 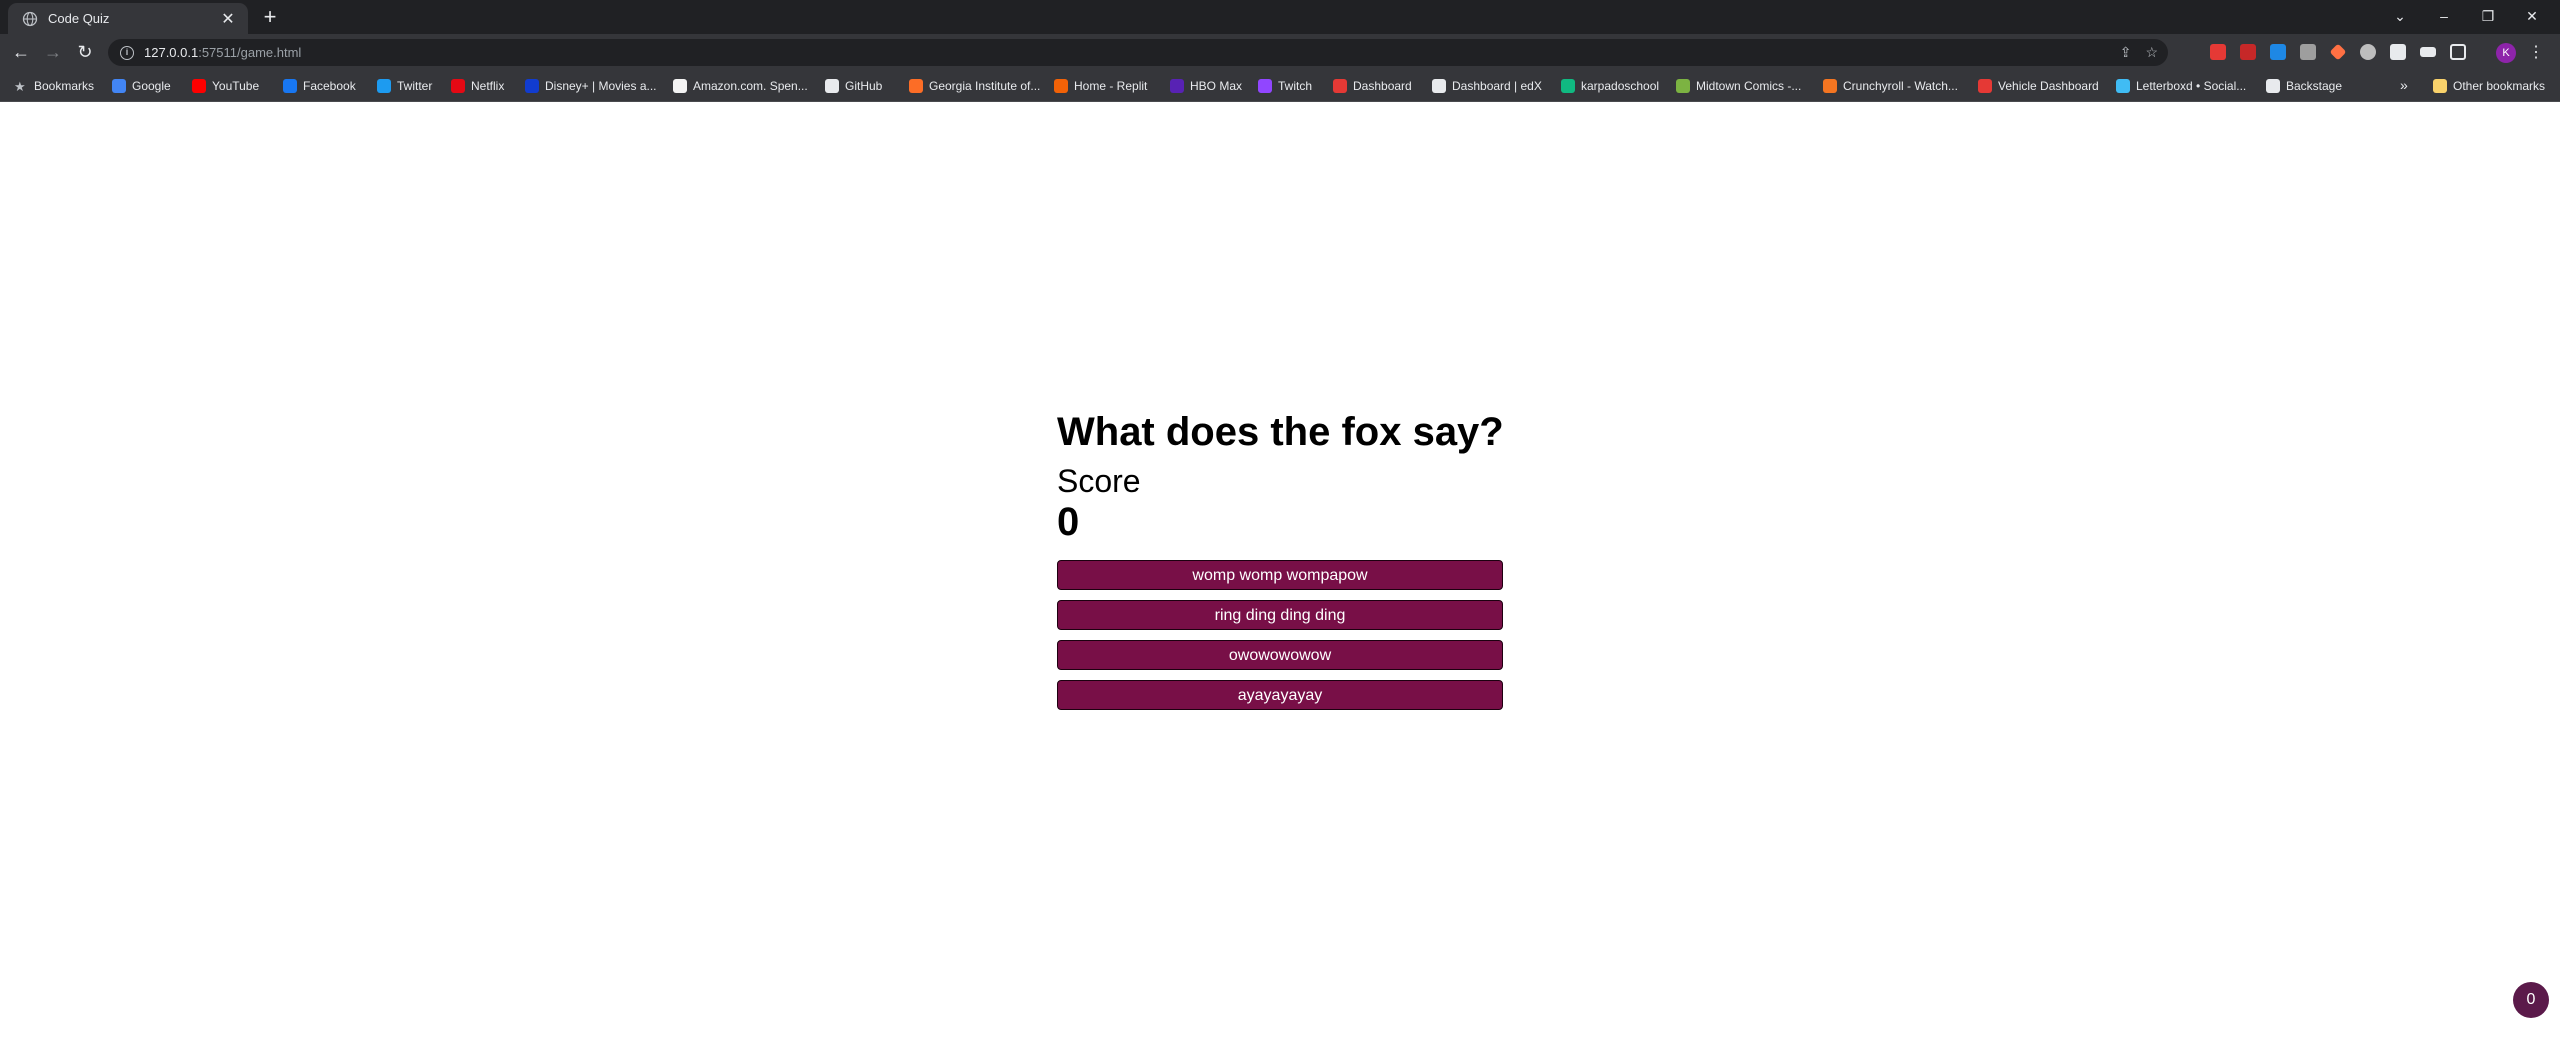 I want to click on bookmark-item: Twitter, so click(x=404, y=86).